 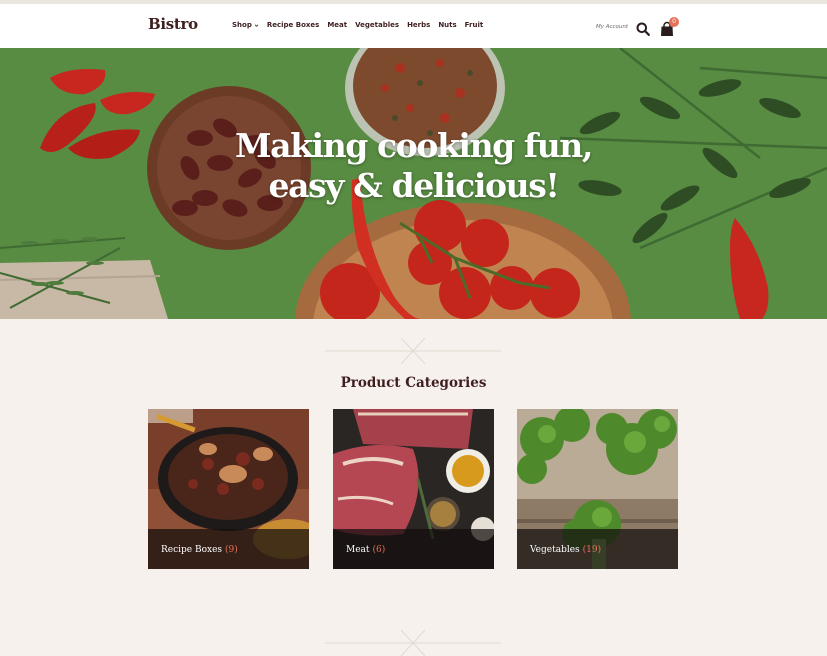 I want to click on nav-item-label: Herbs, so click(x=419, y=25).